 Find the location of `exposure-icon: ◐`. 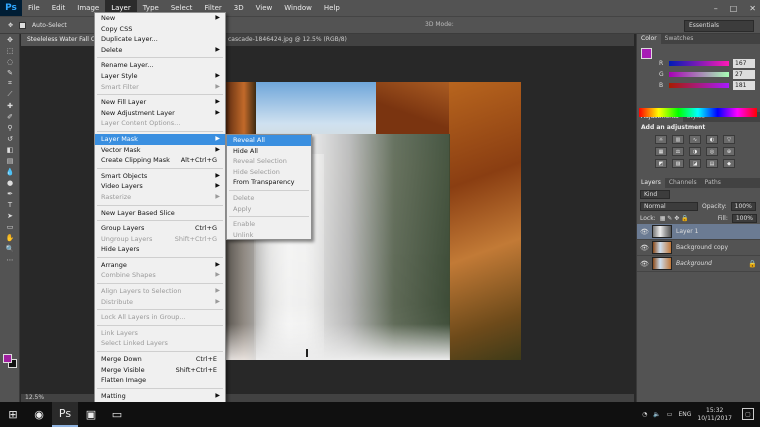

exposure-icon: ◐ is located at coordinates (712, 139).